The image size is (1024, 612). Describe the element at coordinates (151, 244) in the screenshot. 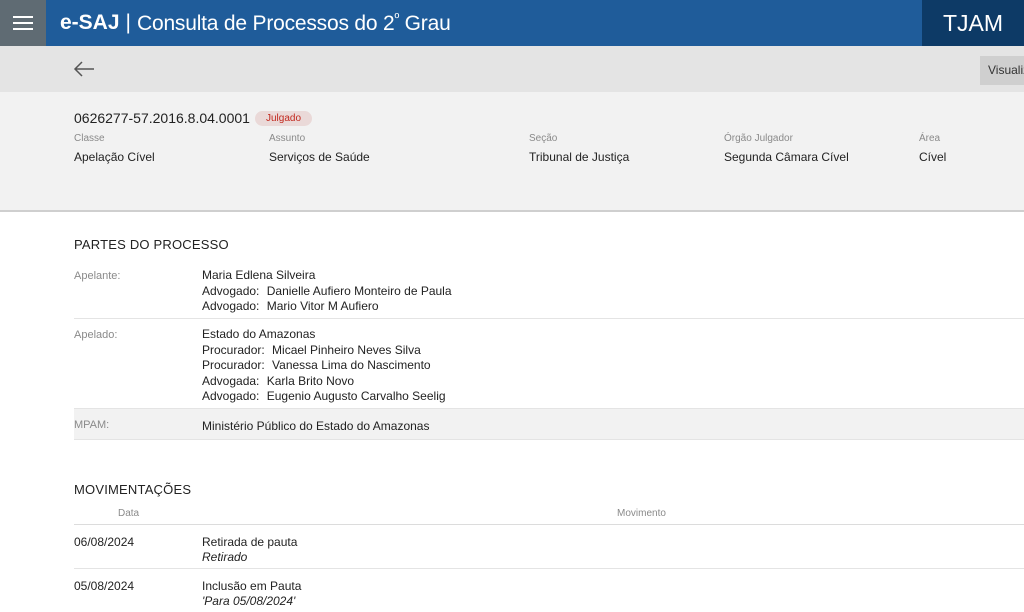

I see `parties-title: PARTES DO PROCESSO` at that location.